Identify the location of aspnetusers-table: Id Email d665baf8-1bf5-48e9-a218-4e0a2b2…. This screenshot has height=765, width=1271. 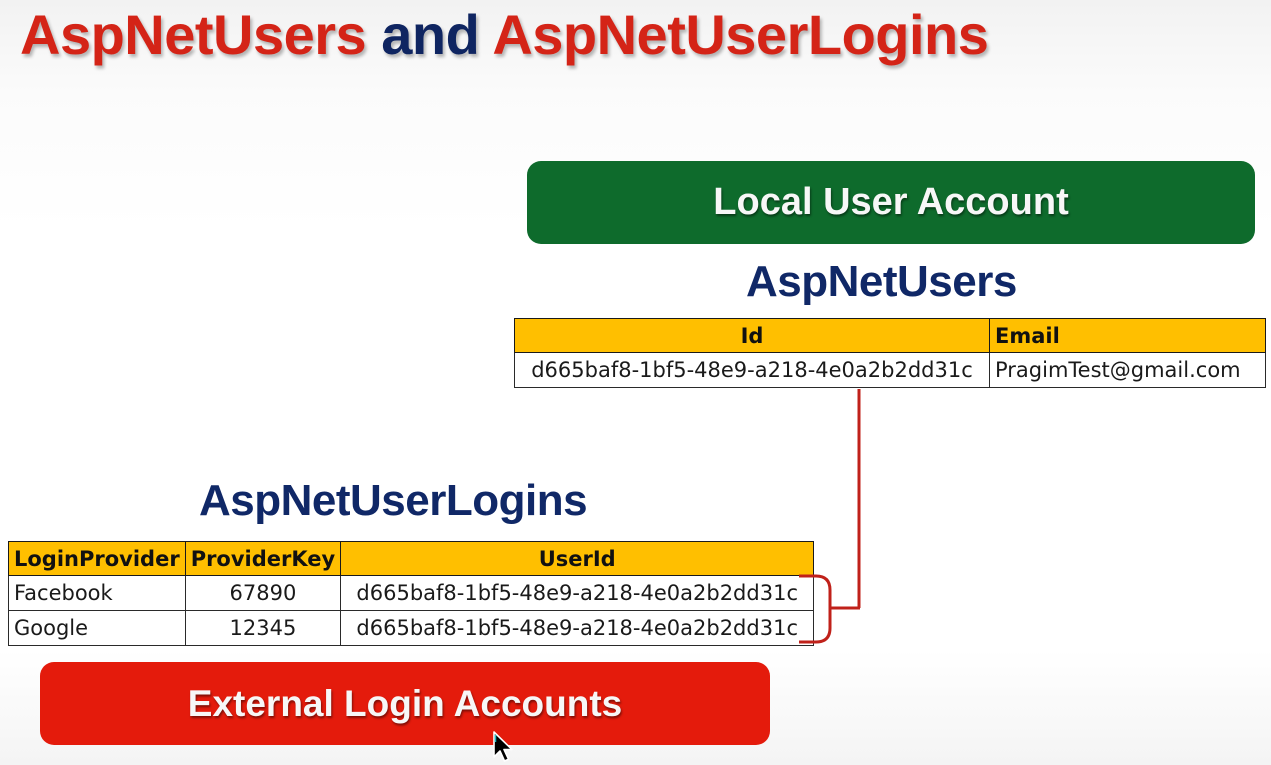
(890, 353).